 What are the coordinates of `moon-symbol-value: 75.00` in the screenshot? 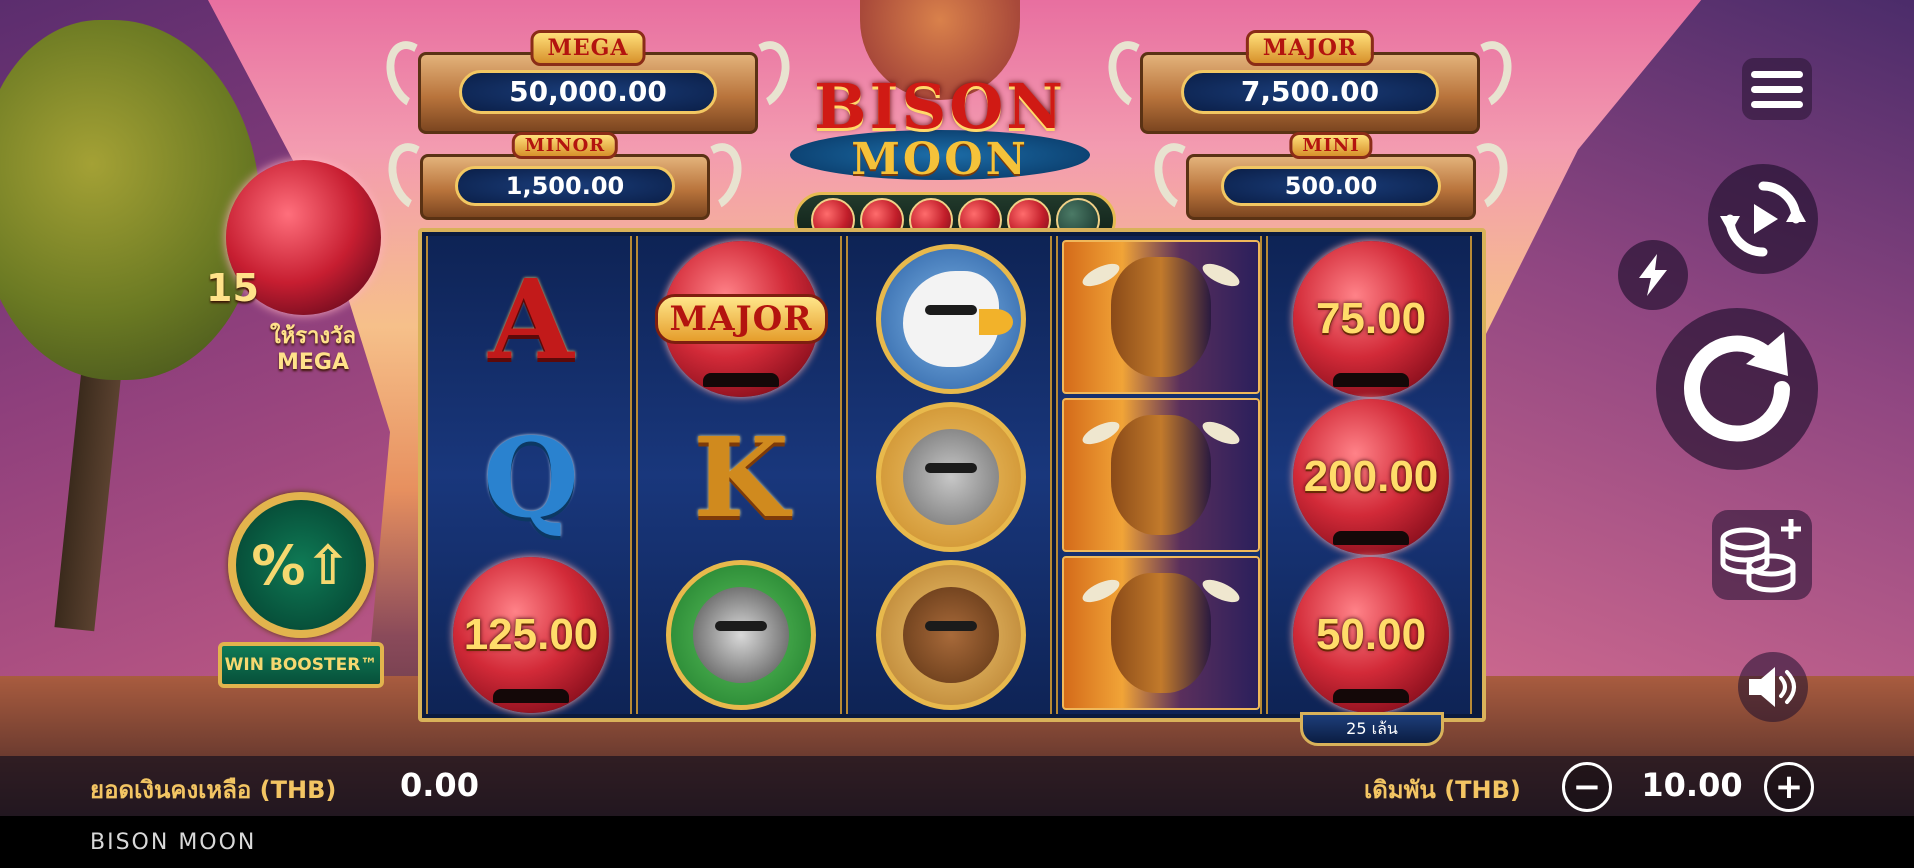 It's located at (1371, 318).